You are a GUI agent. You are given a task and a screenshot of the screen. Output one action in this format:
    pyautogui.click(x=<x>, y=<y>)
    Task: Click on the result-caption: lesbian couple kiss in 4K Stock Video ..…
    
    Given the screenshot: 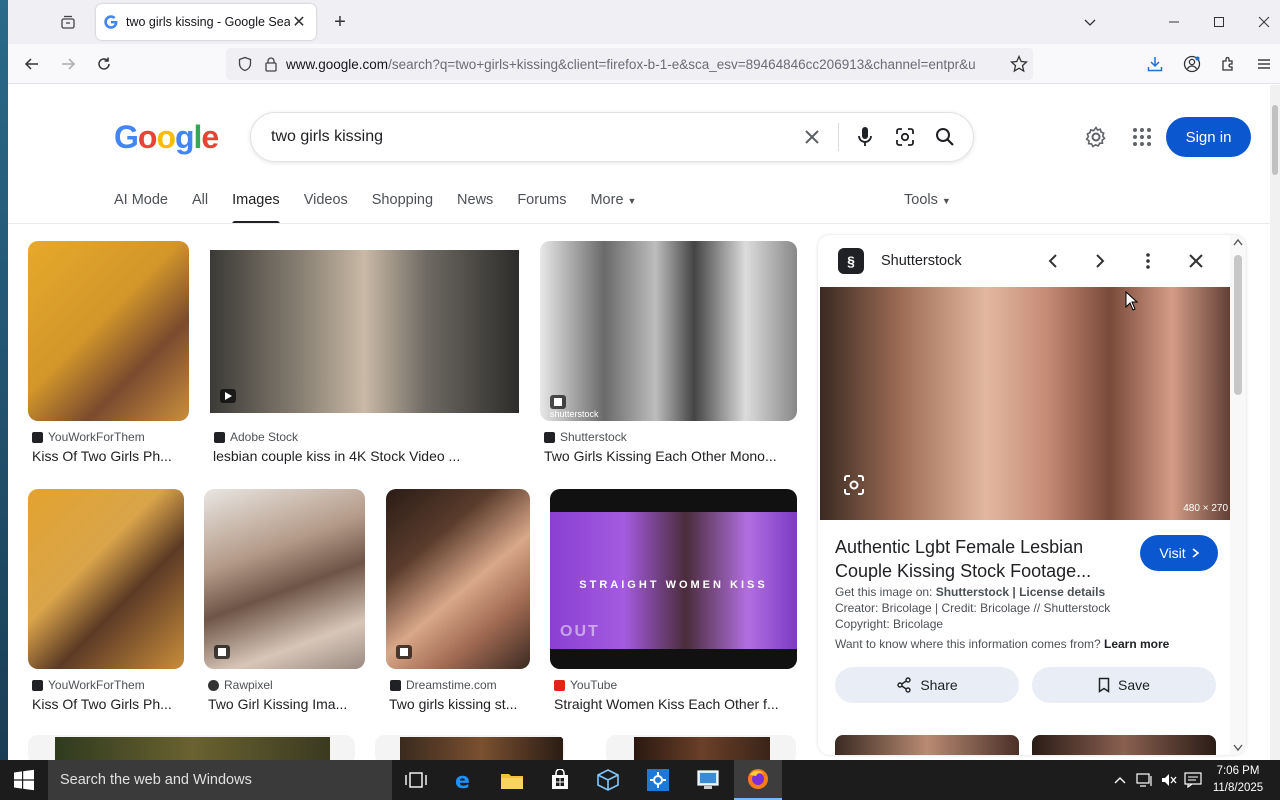 What is the action you would take?
    pyautogui.click(x=363, y=456)
    